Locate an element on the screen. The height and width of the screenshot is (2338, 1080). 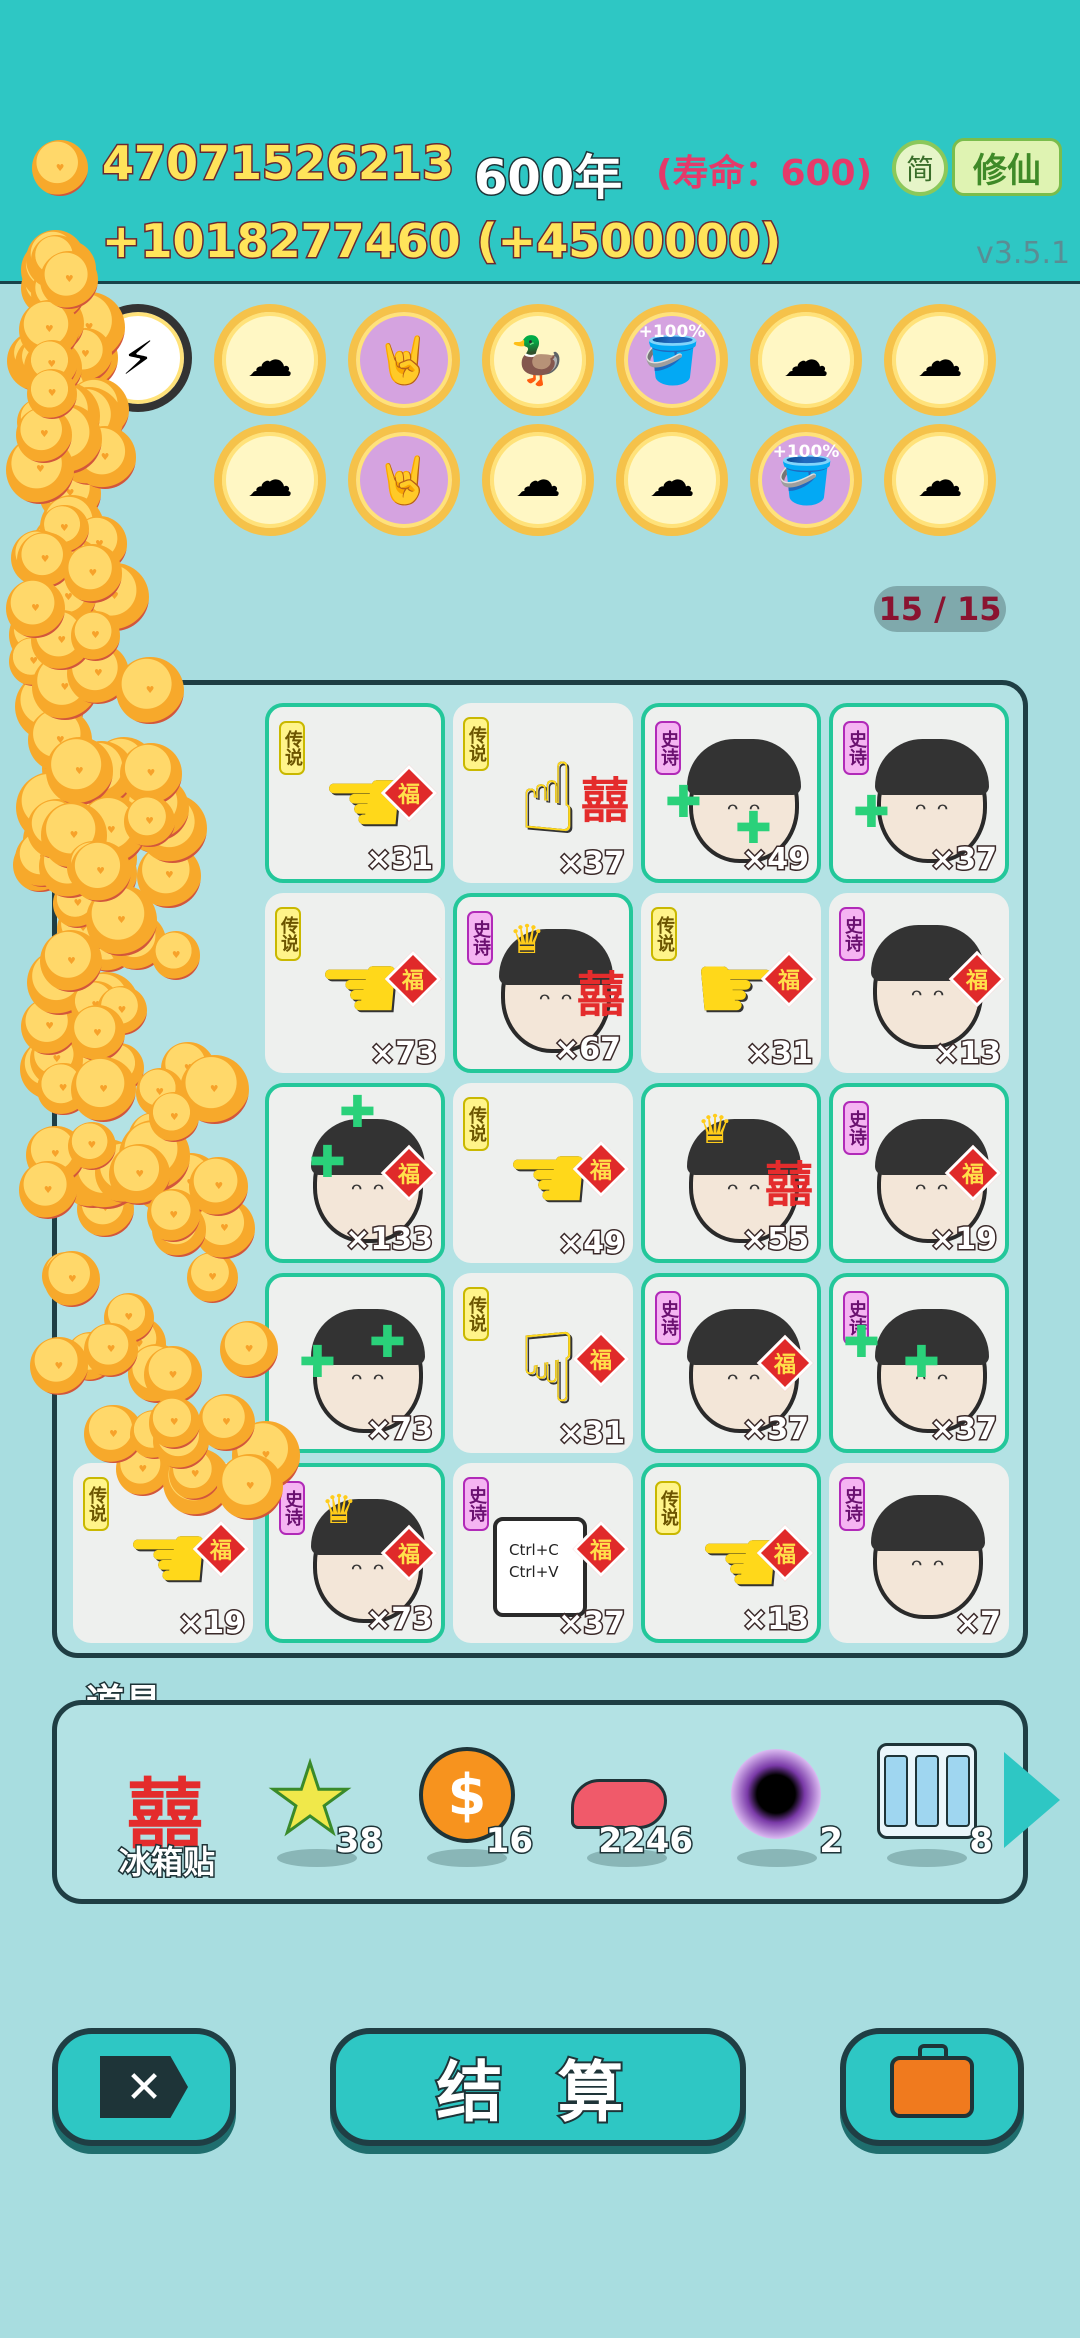
card-count: ×13 is located at coordinates (776, 1620).